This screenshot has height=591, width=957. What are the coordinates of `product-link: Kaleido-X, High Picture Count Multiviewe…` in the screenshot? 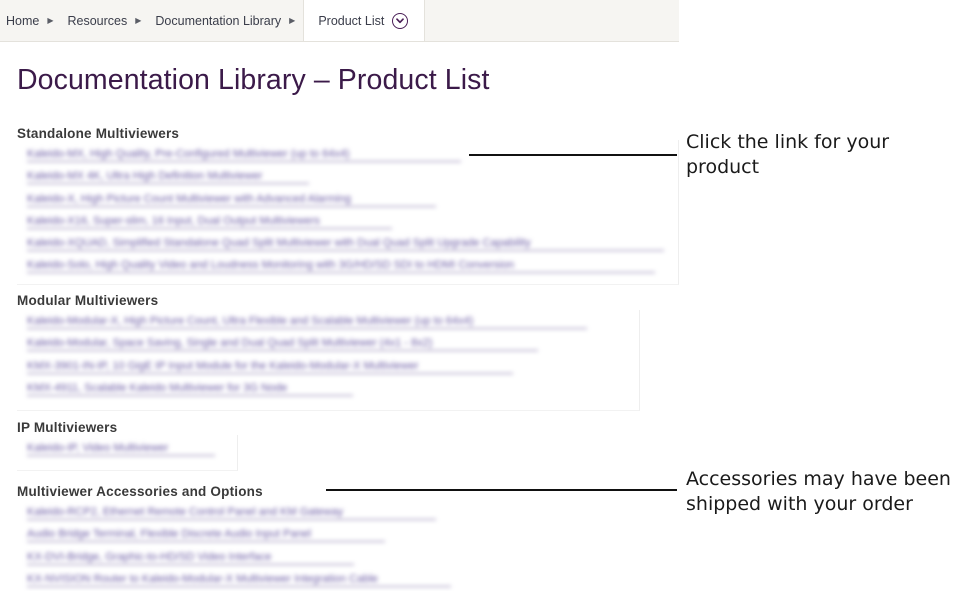 It's located at (231, 200).